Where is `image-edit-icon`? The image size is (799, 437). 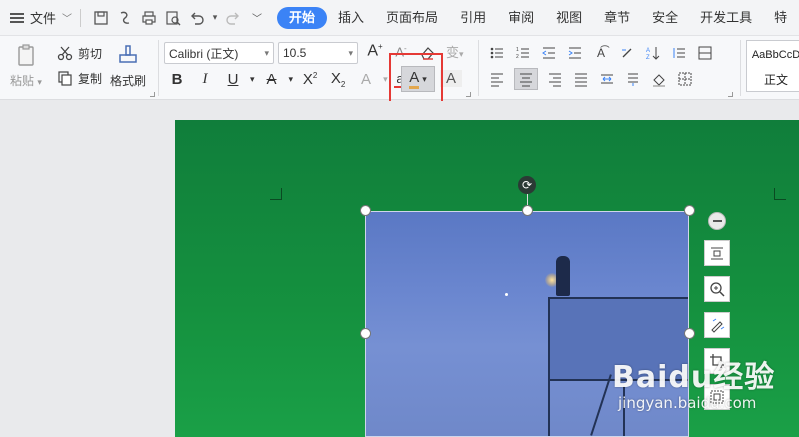
image-edit-icon is located at coordinates (717, 325).